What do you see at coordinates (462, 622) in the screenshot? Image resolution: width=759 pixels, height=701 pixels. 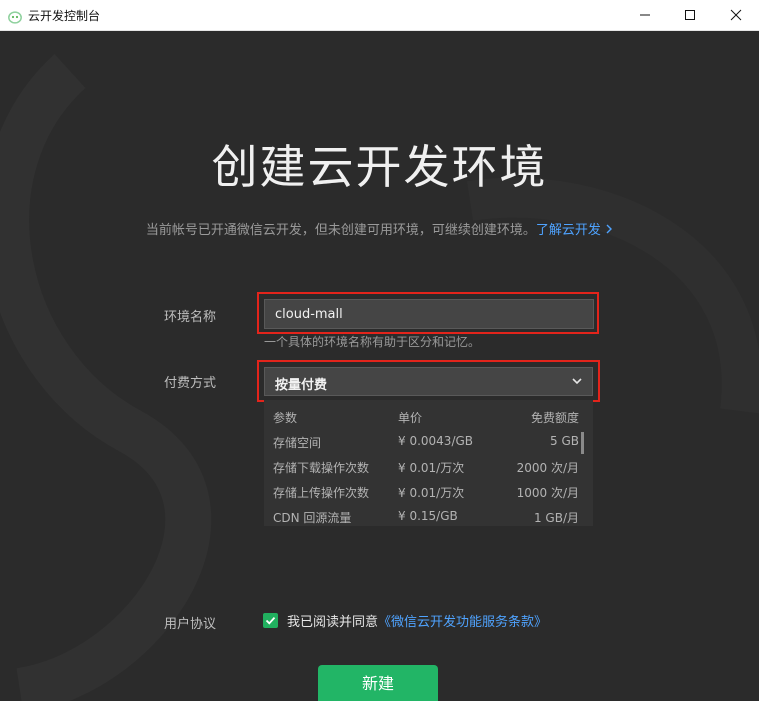 I see `terms-link: 《微信云开发功能服务条款》` at bounding box center [462, 622].